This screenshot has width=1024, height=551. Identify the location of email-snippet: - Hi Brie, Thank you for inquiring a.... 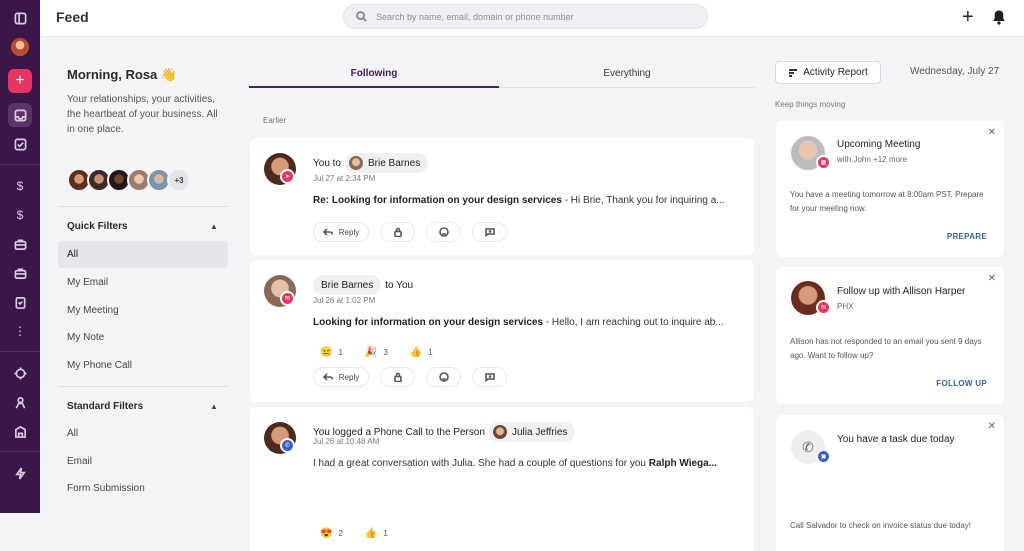
(643, 200).